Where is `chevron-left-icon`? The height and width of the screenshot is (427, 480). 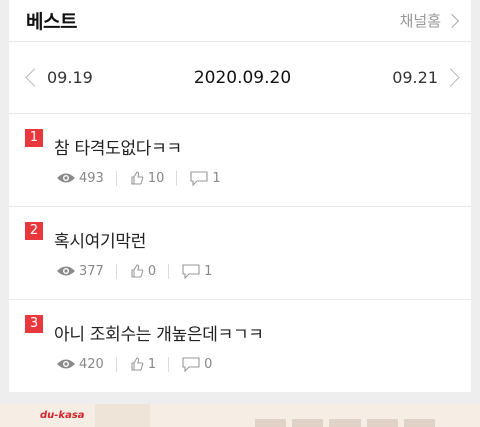
chevron-left-icon is located at coordinates (34, 77).